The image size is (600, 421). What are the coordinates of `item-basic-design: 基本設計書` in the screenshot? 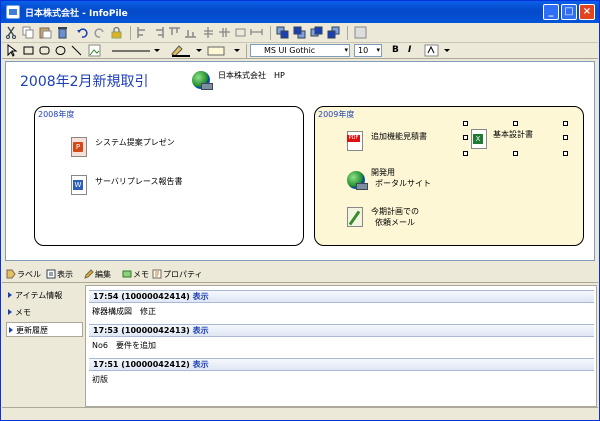 It's located at (513, 134).